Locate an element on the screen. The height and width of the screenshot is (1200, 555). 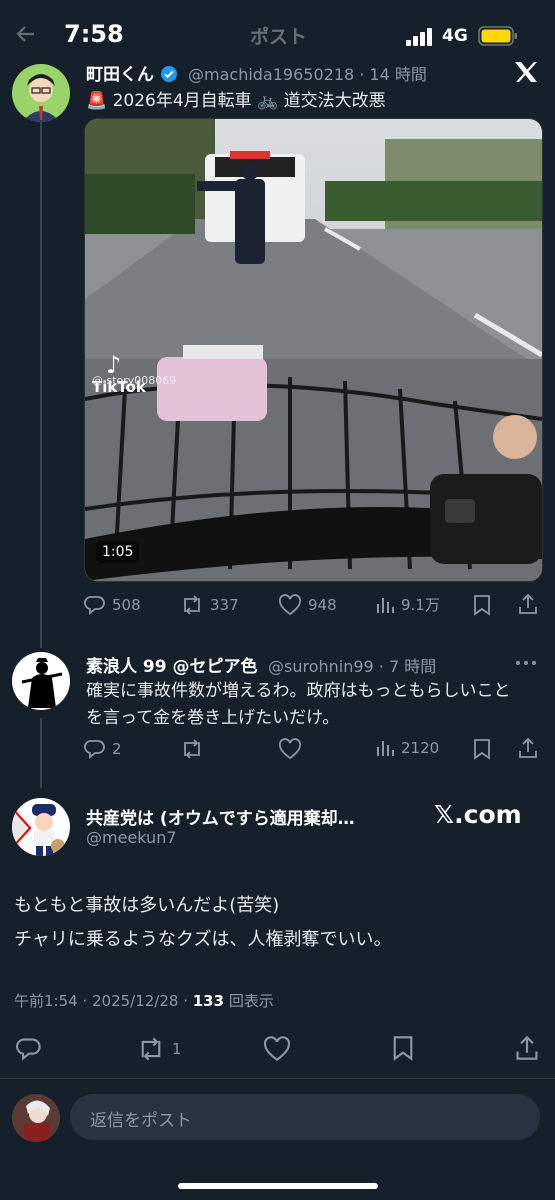
post-meta: 午前1:54 · 2025/12/28 · 133 回表示 is located at coordinates (144, 1000).